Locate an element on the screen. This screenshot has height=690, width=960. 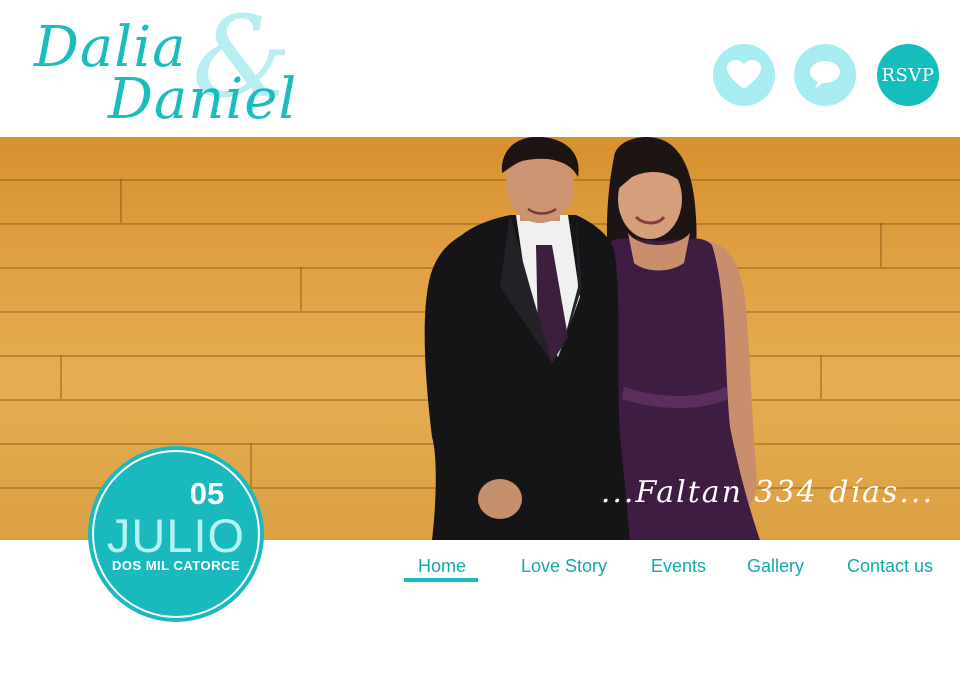
couple-logo: & Dalia Daniel is located at coordinates (169, 67).